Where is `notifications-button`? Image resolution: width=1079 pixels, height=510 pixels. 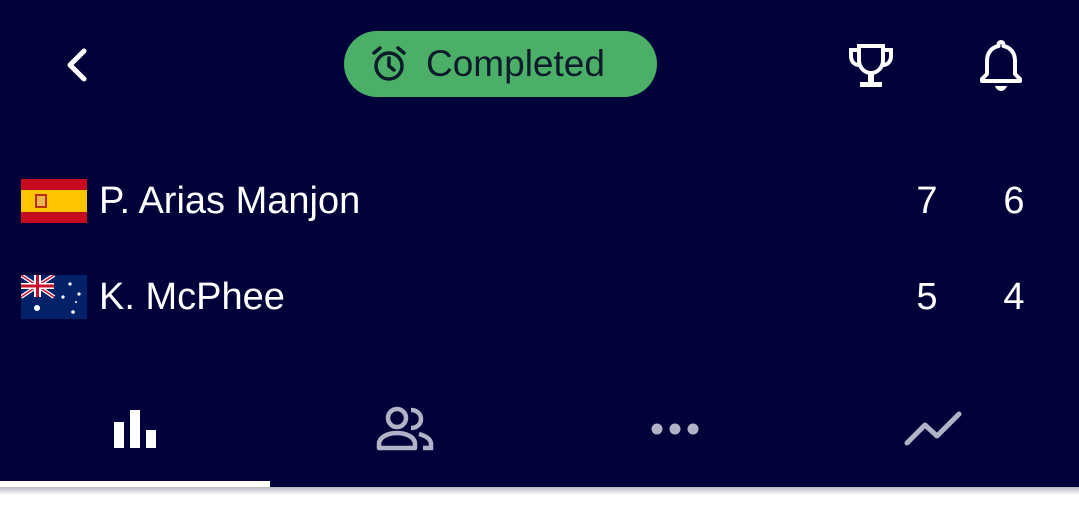
notifications-button is located at coordinates (1001, 66).